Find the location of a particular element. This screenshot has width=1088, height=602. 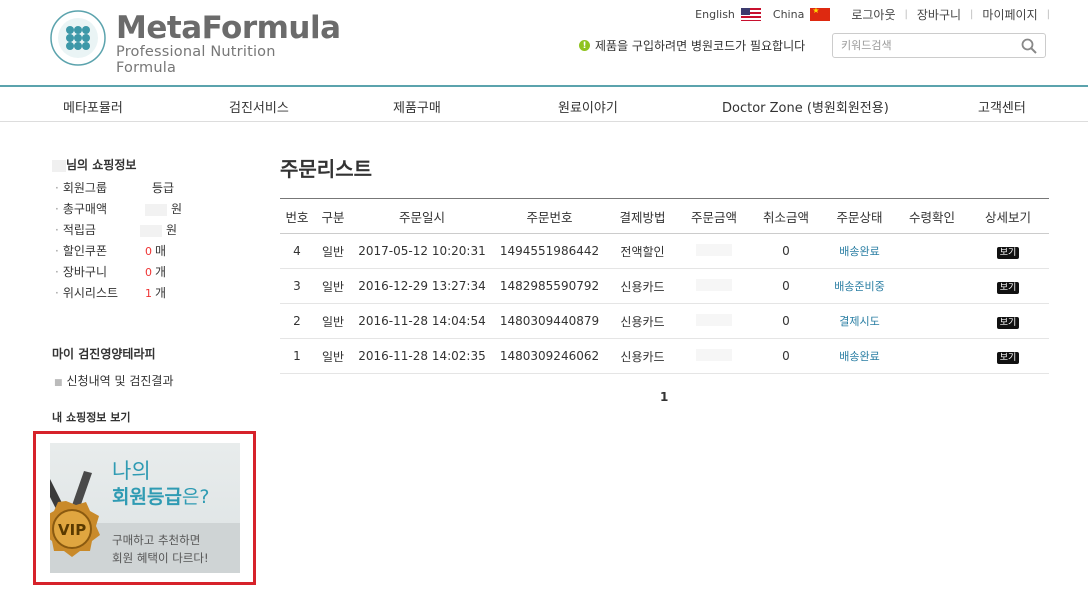

order-number-cell: 1494551986442 is located at coordinates (549, 251).